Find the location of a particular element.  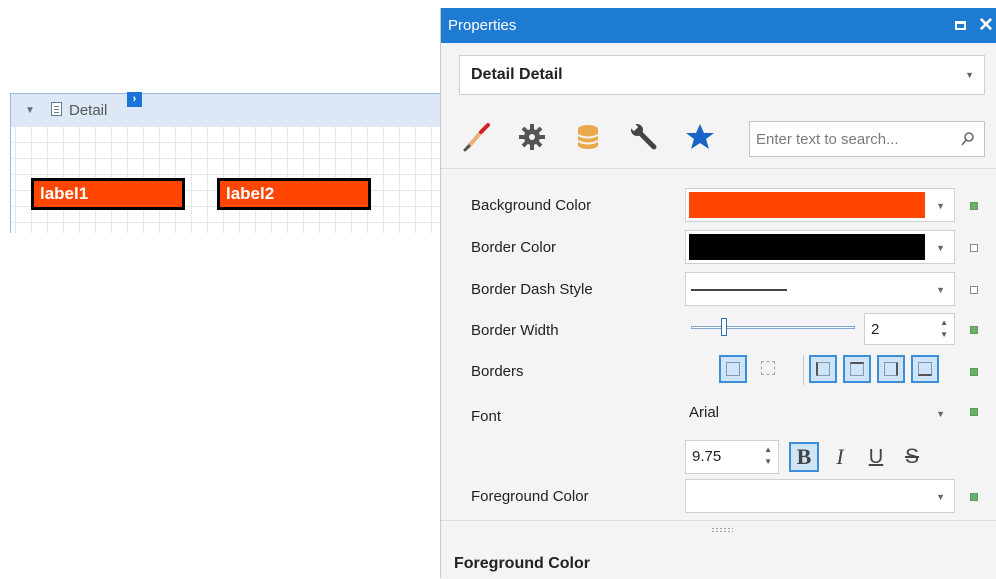

border-width-value: 2 is located at coordinates (875, 329).